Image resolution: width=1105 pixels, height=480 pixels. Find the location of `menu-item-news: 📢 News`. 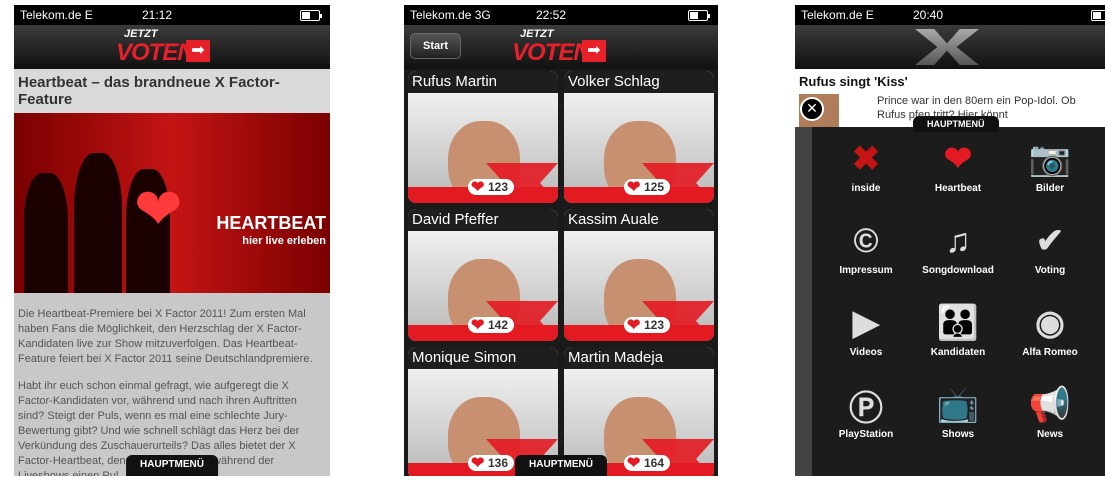

menu-item-news: 📢 News is located at coordinates (1050, 419).